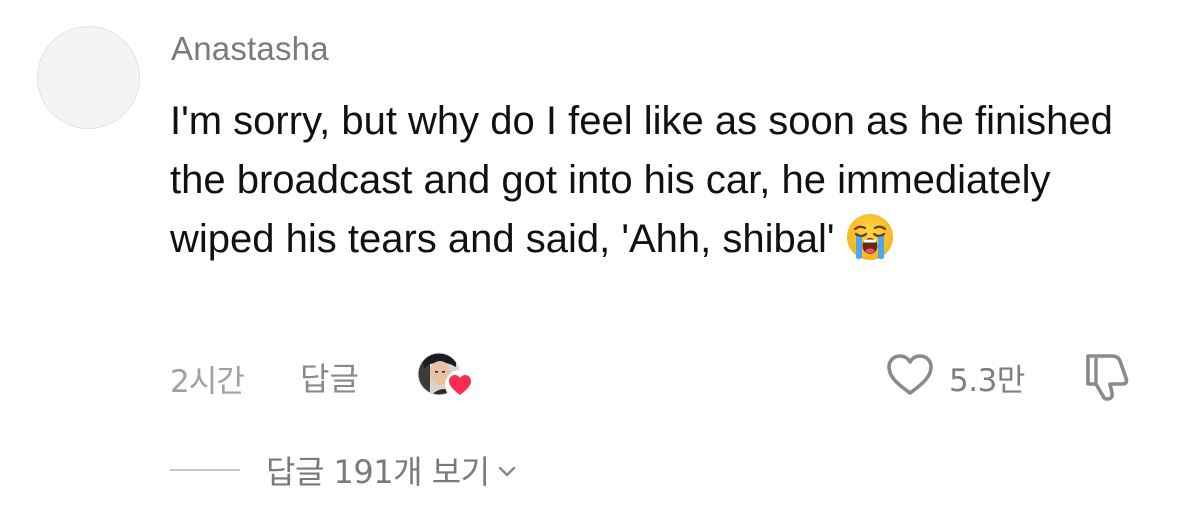  Describe the element at coordinates (329, 377) in the screenshot. I see `reply-button: 답글` at that location.